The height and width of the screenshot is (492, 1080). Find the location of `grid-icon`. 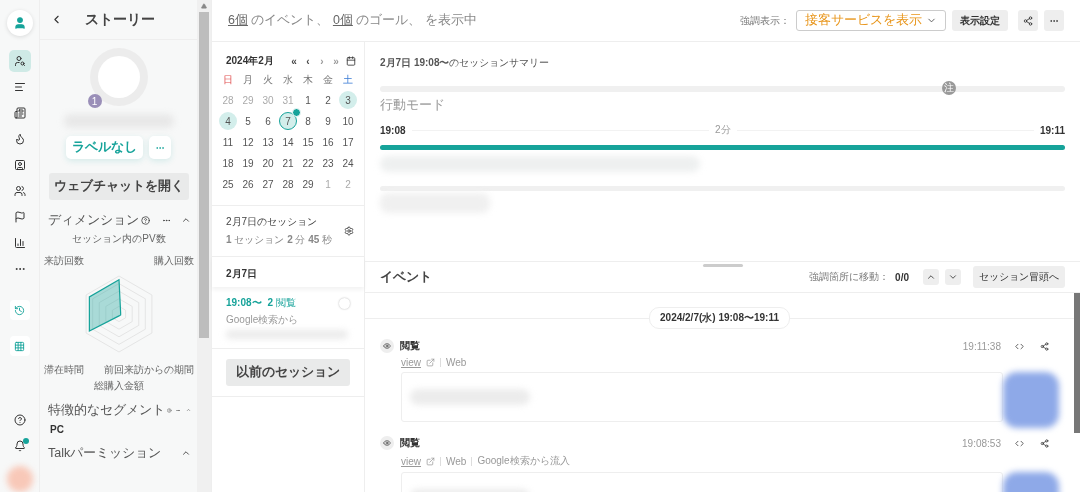

grid-icon is located at coordinates (19, 346).